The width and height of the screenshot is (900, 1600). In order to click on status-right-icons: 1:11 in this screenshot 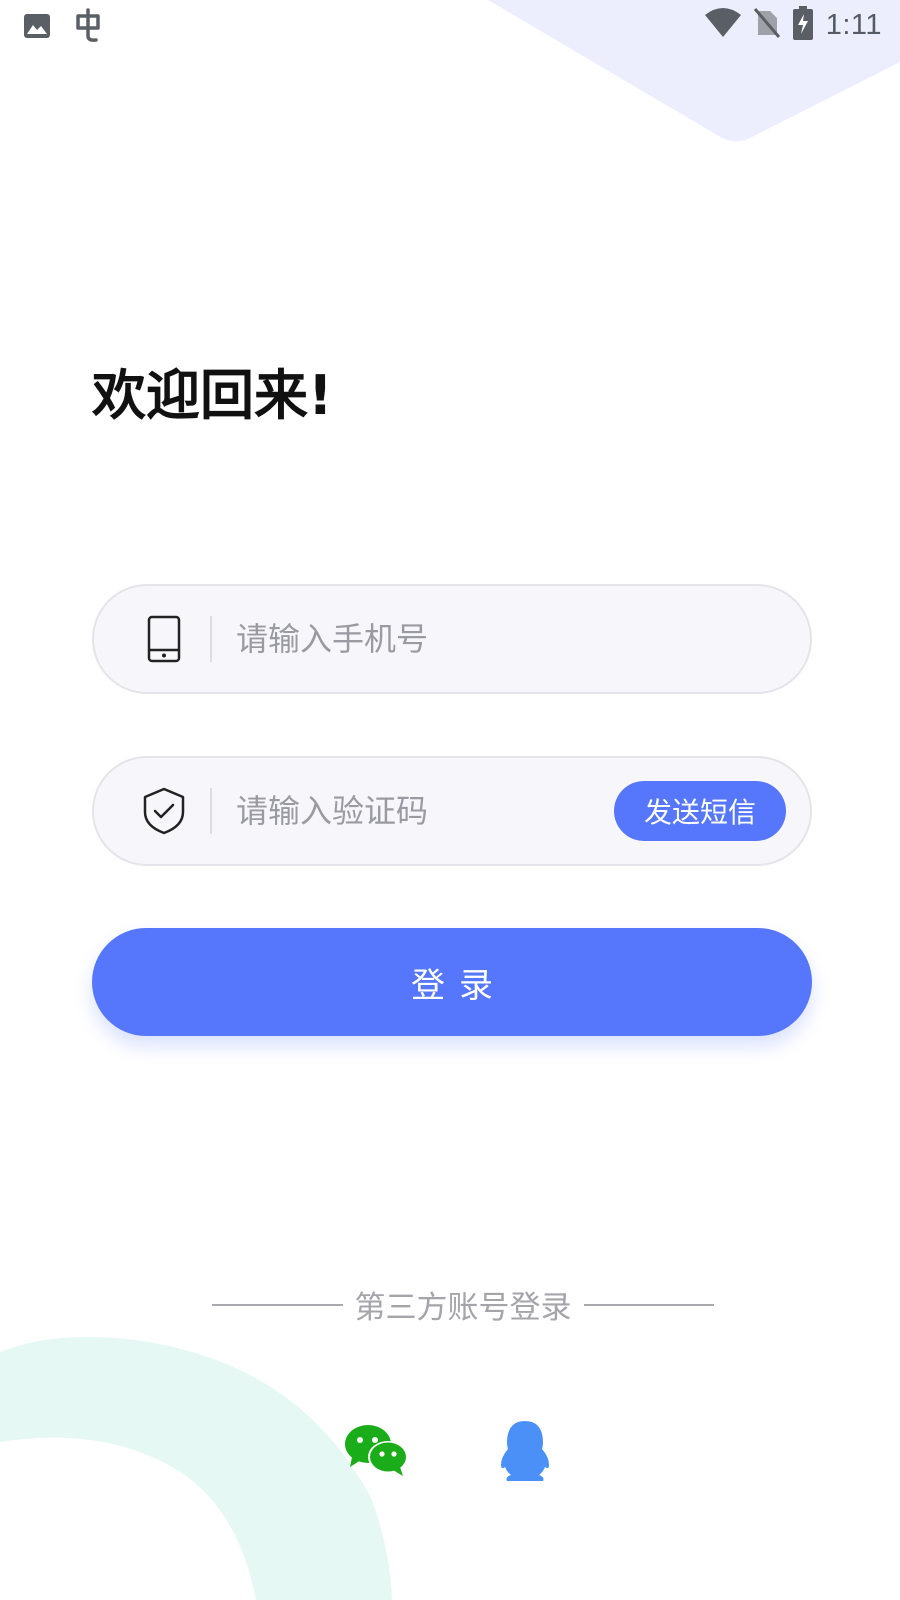, I will do `click(793, 25)`.